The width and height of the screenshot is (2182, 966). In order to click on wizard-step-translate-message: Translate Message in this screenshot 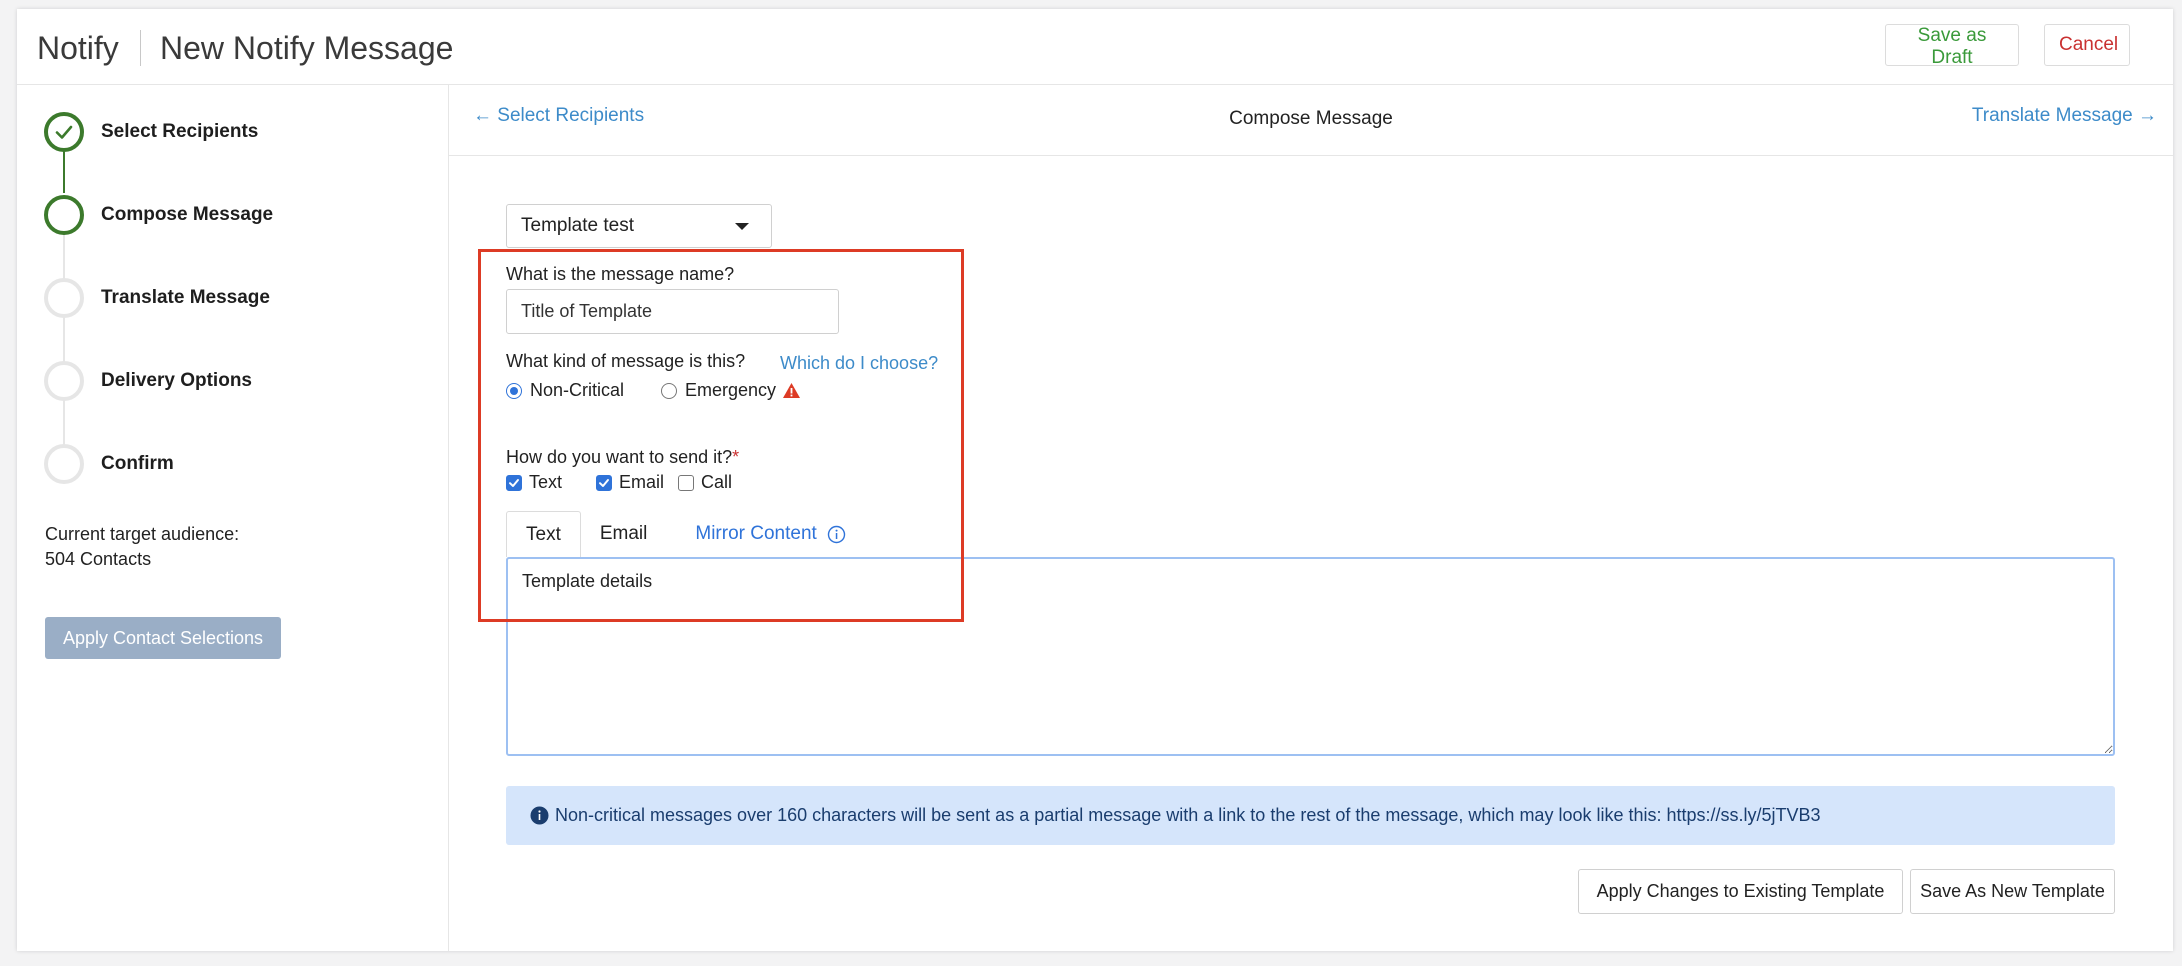, I will do `click(157, 298)`.